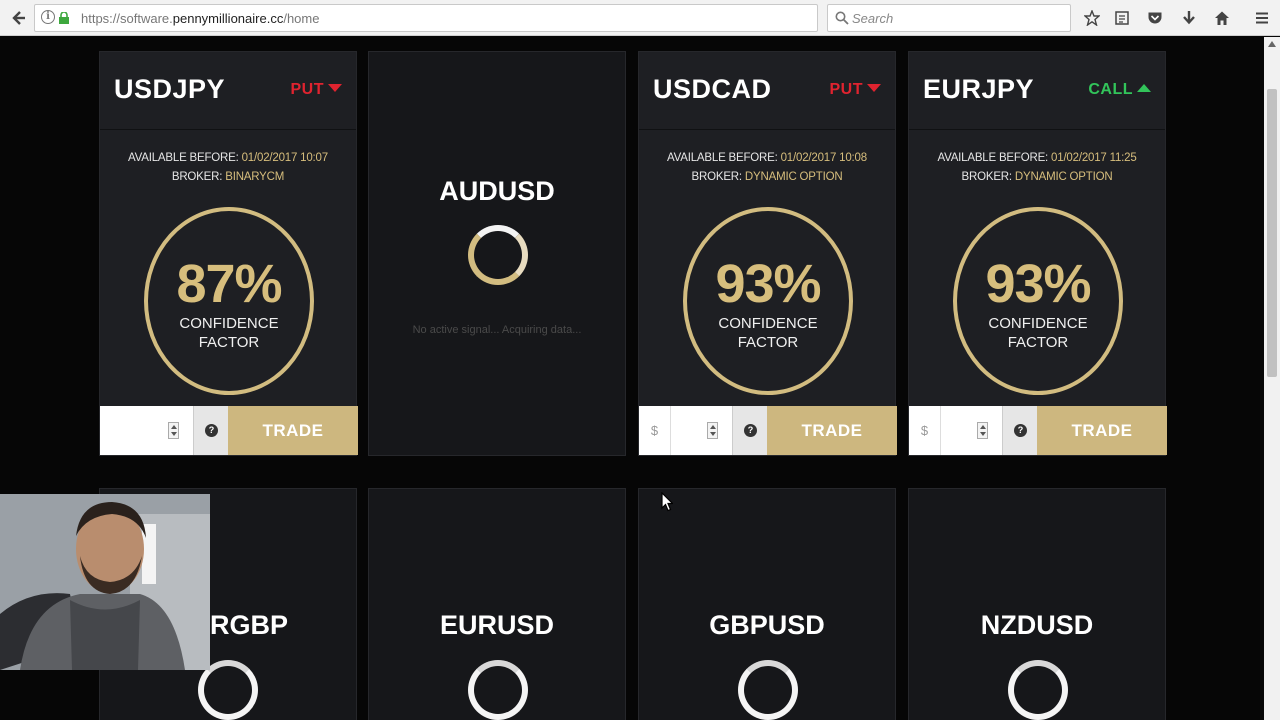 This screenshot has height=720, width=1280. What do you see at coordinates (64, 18) in the screenshot?
I see `lock-icon` at bounding box center [64, 18].